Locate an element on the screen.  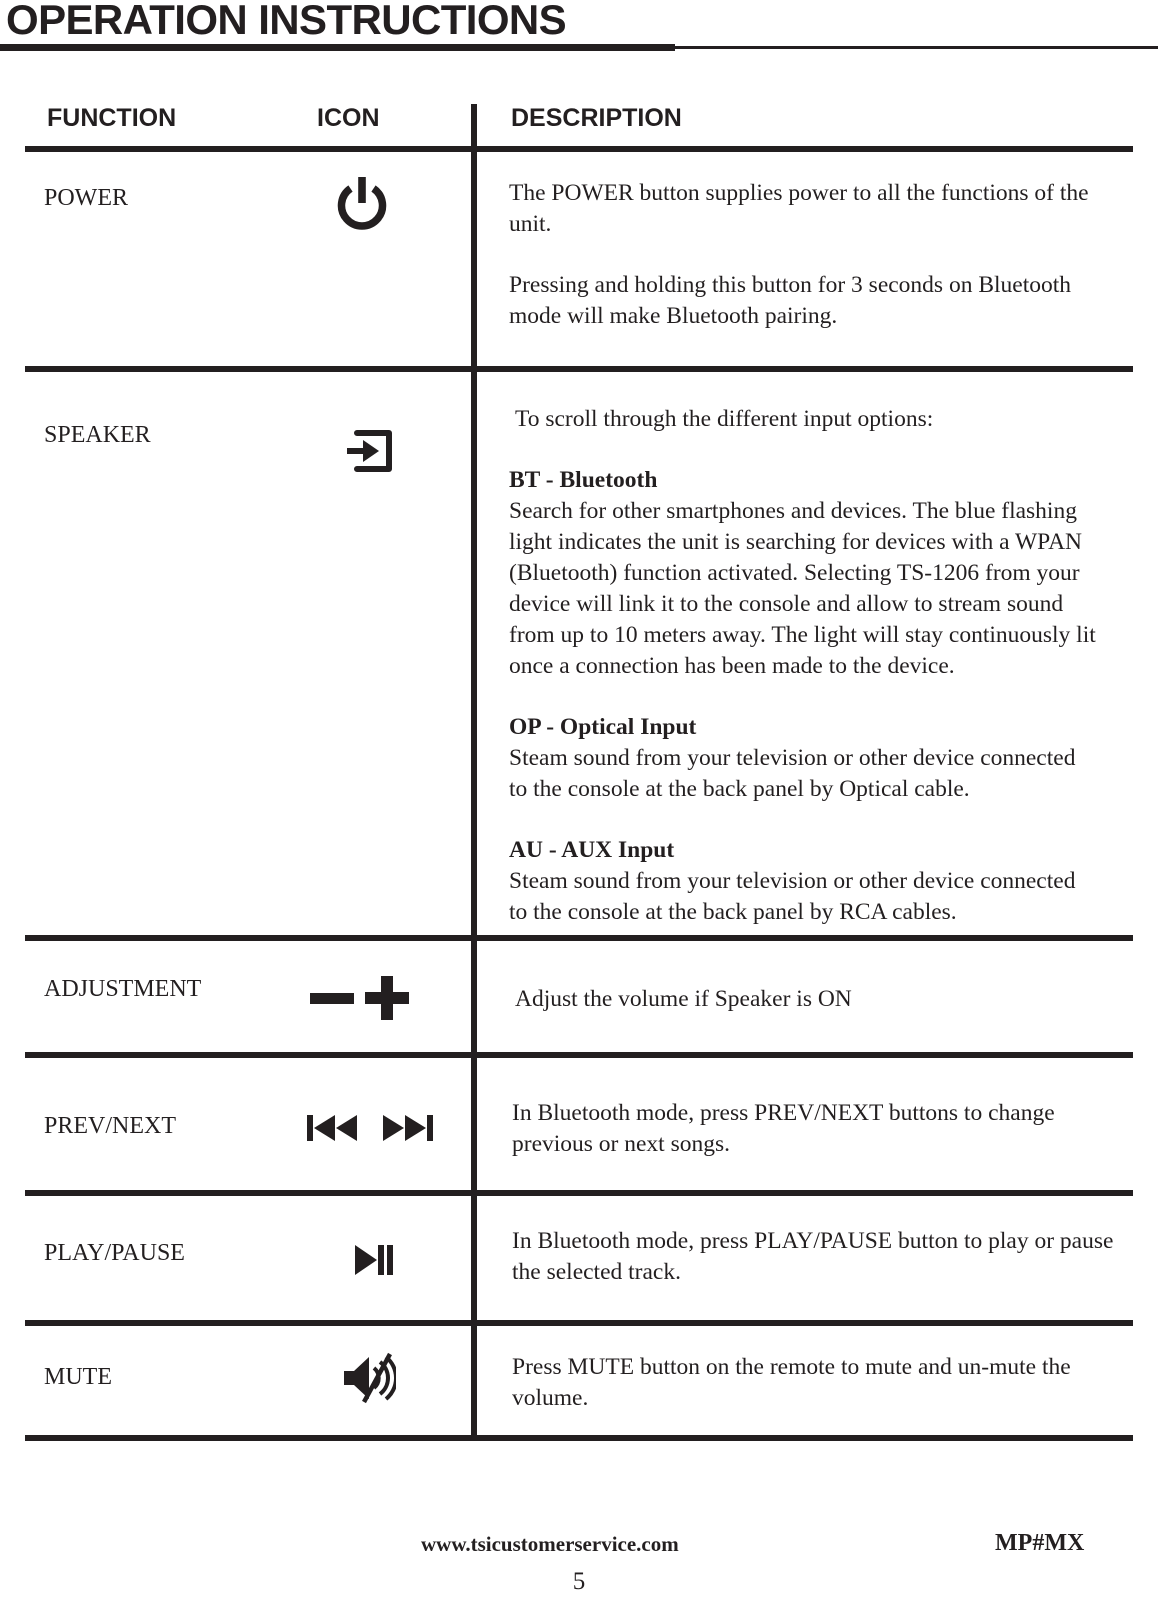
function-label: MUTE is located at coordinates (78, 1377).